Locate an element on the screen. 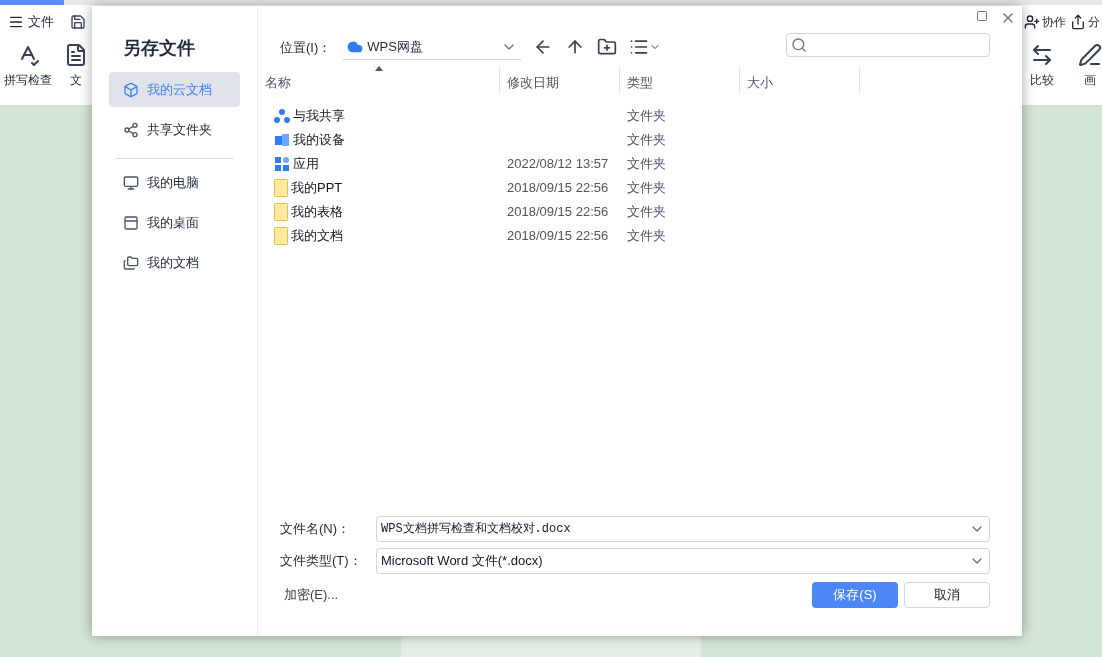 The width and height of the screenshot is (1102, 657). filetype-label: 文件类型(T)： is located at coordinates (321, 561).